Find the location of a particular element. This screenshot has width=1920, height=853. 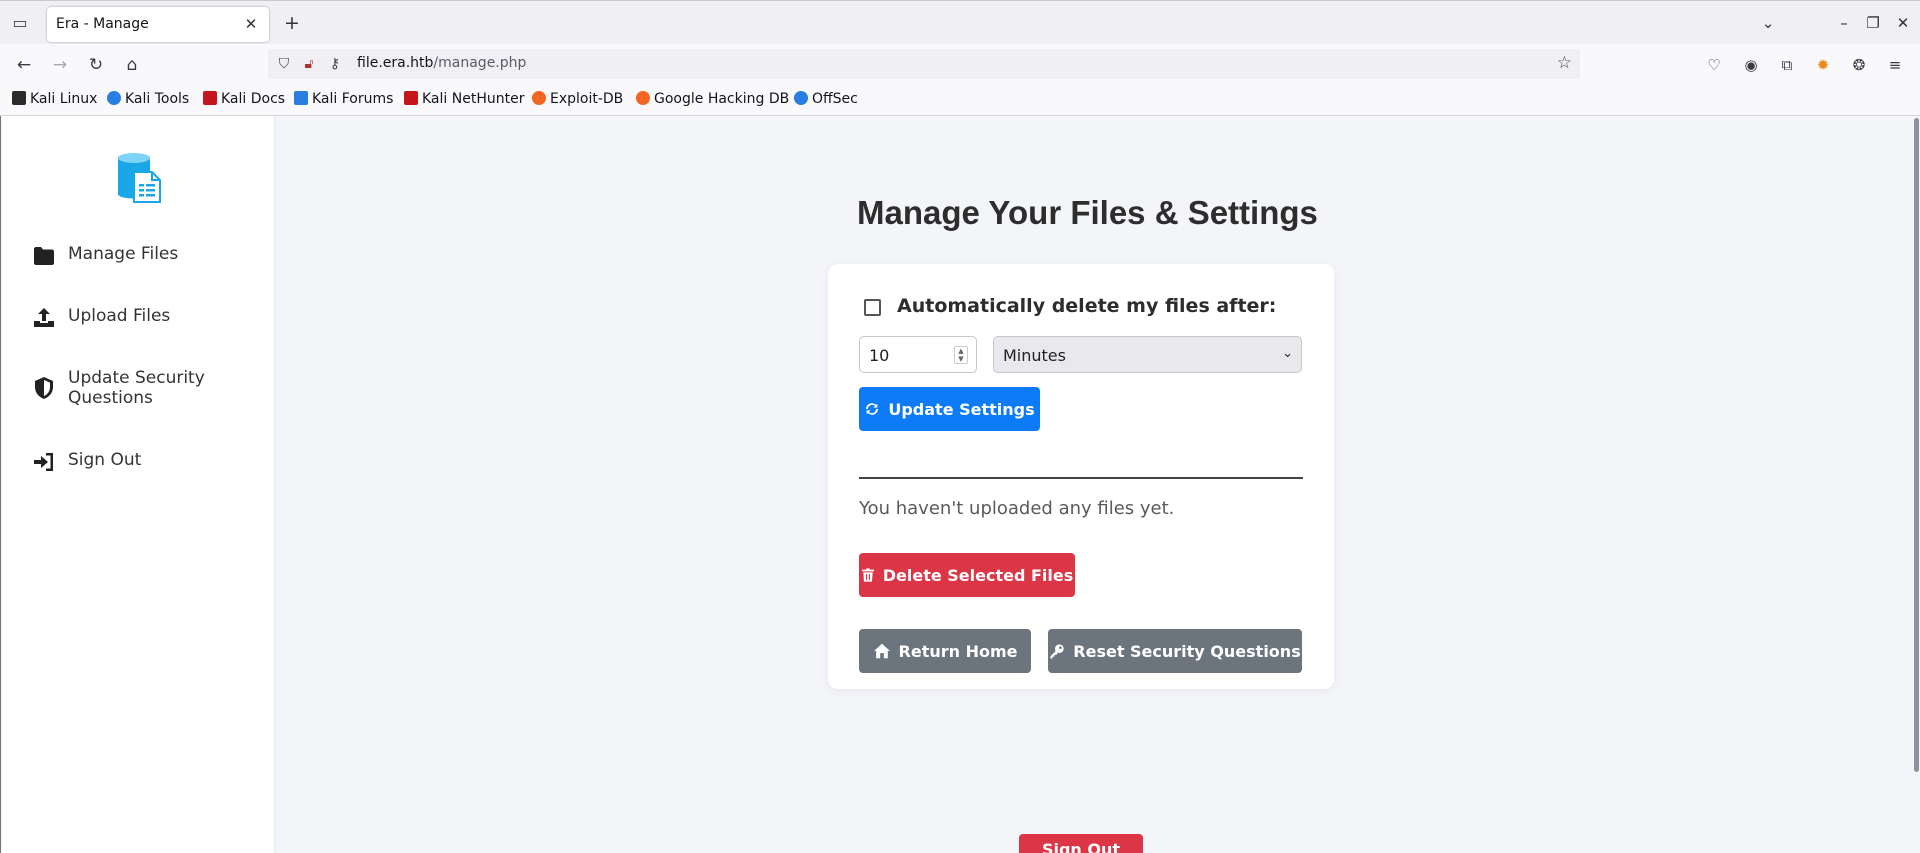

trash-icon is located at coordinates (867, 575).